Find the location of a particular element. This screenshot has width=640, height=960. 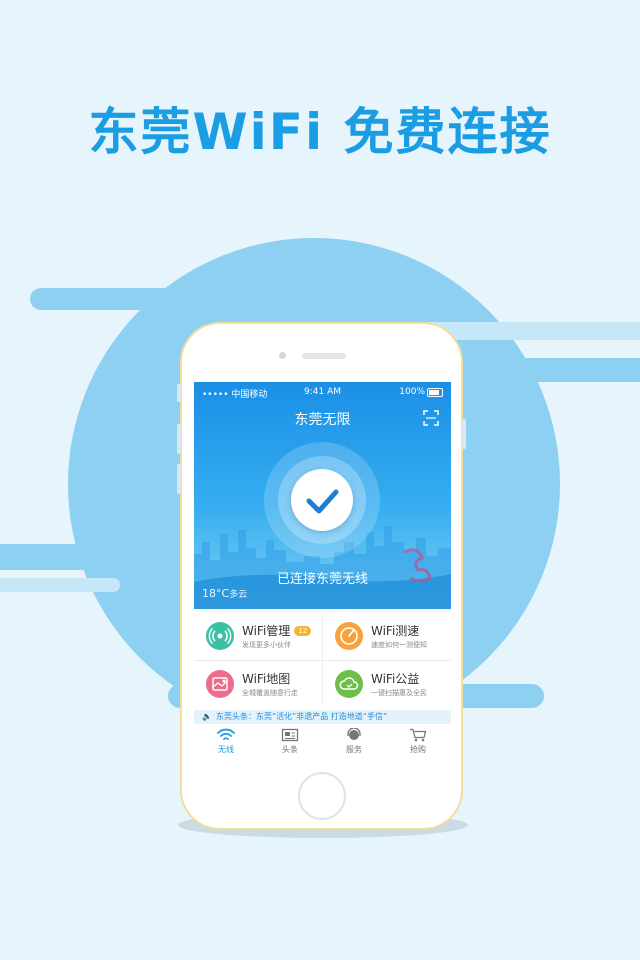

carrier-label: ••••• 中国移动 is located at coordinates (235, 395).